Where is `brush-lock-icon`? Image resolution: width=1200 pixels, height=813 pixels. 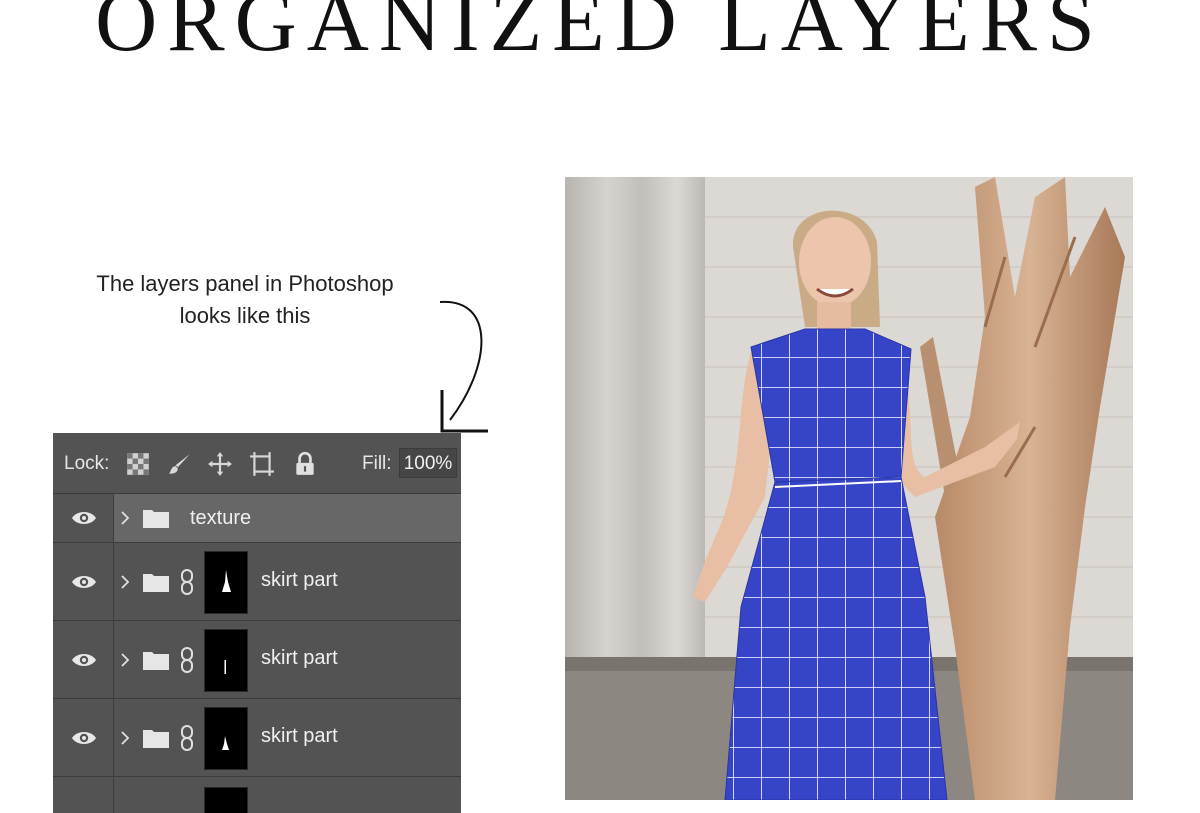
brush-lock-icon is located at coordinates (180, 464).